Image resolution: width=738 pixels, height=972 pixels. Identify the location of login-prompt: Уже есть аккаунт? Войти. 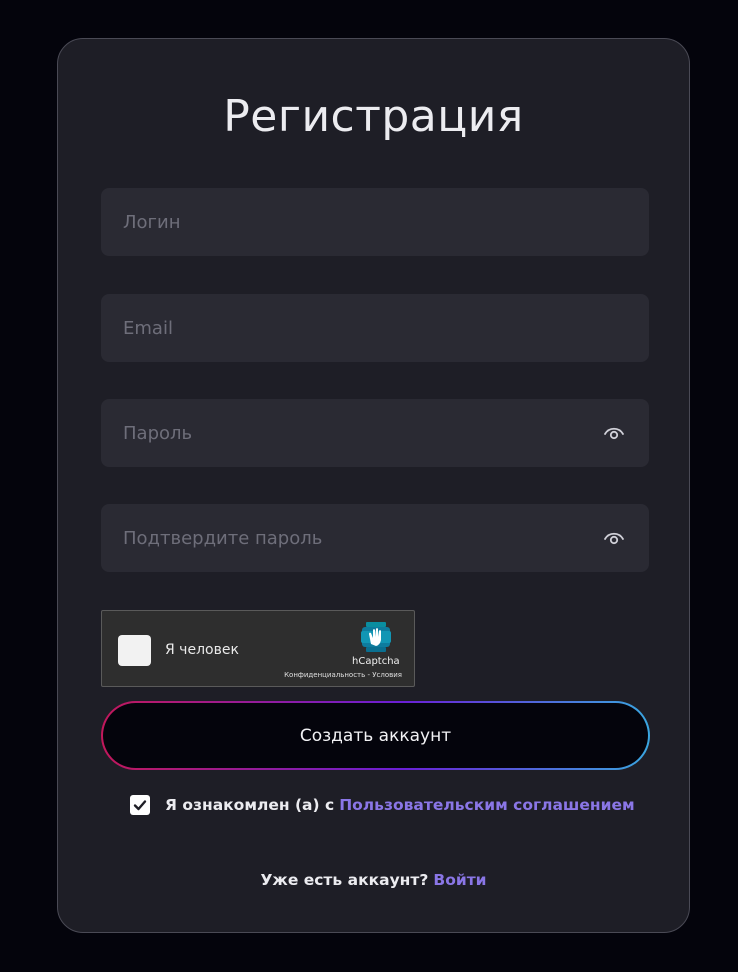
(373, 879).